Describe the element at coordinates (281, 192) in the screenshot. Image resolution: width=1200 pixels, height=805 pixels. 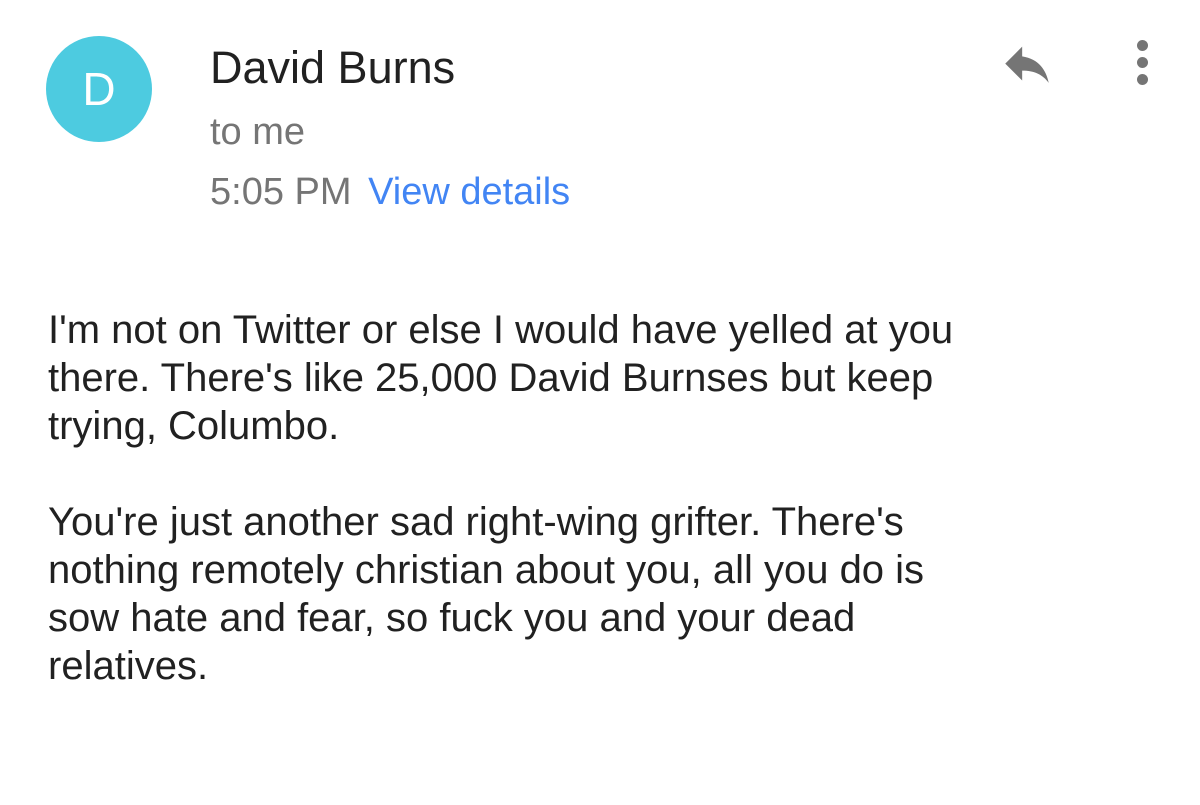
I see `message-time: 5:05 PM` at that location.